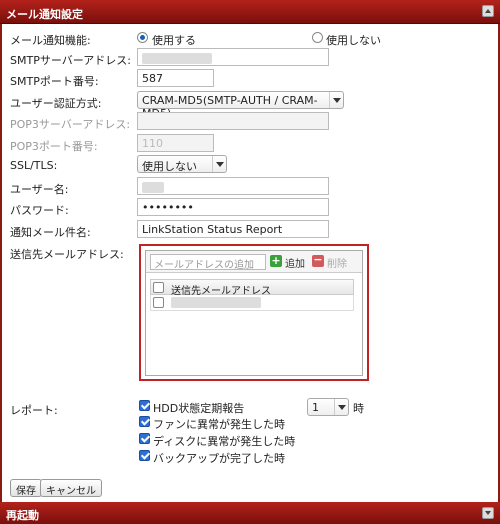  I want to click on pop3-port-label: POP3ポート番号:, so click(54, 146).